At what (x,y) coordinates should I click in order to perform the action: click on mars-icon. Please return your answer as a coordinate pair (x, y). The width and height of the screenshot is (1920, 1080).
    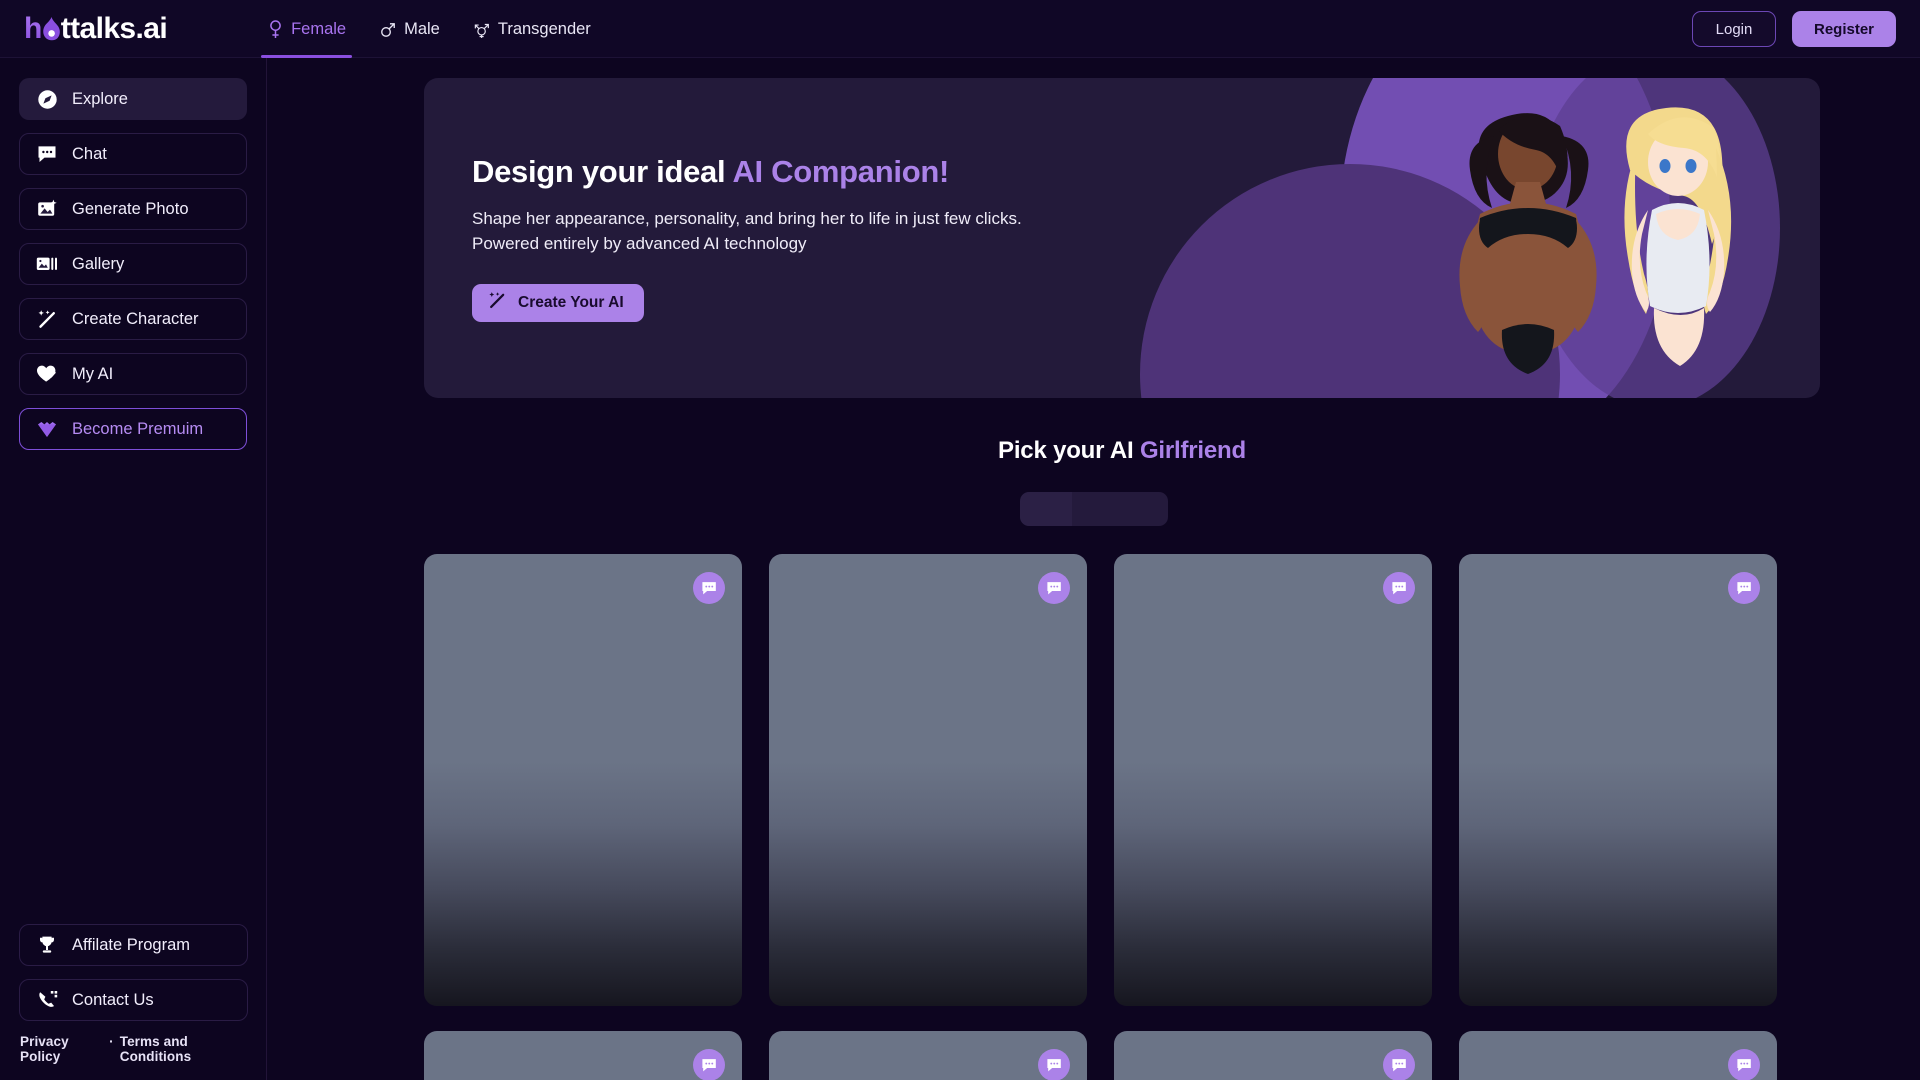
    Looking at the image, I should click on (388, 30).